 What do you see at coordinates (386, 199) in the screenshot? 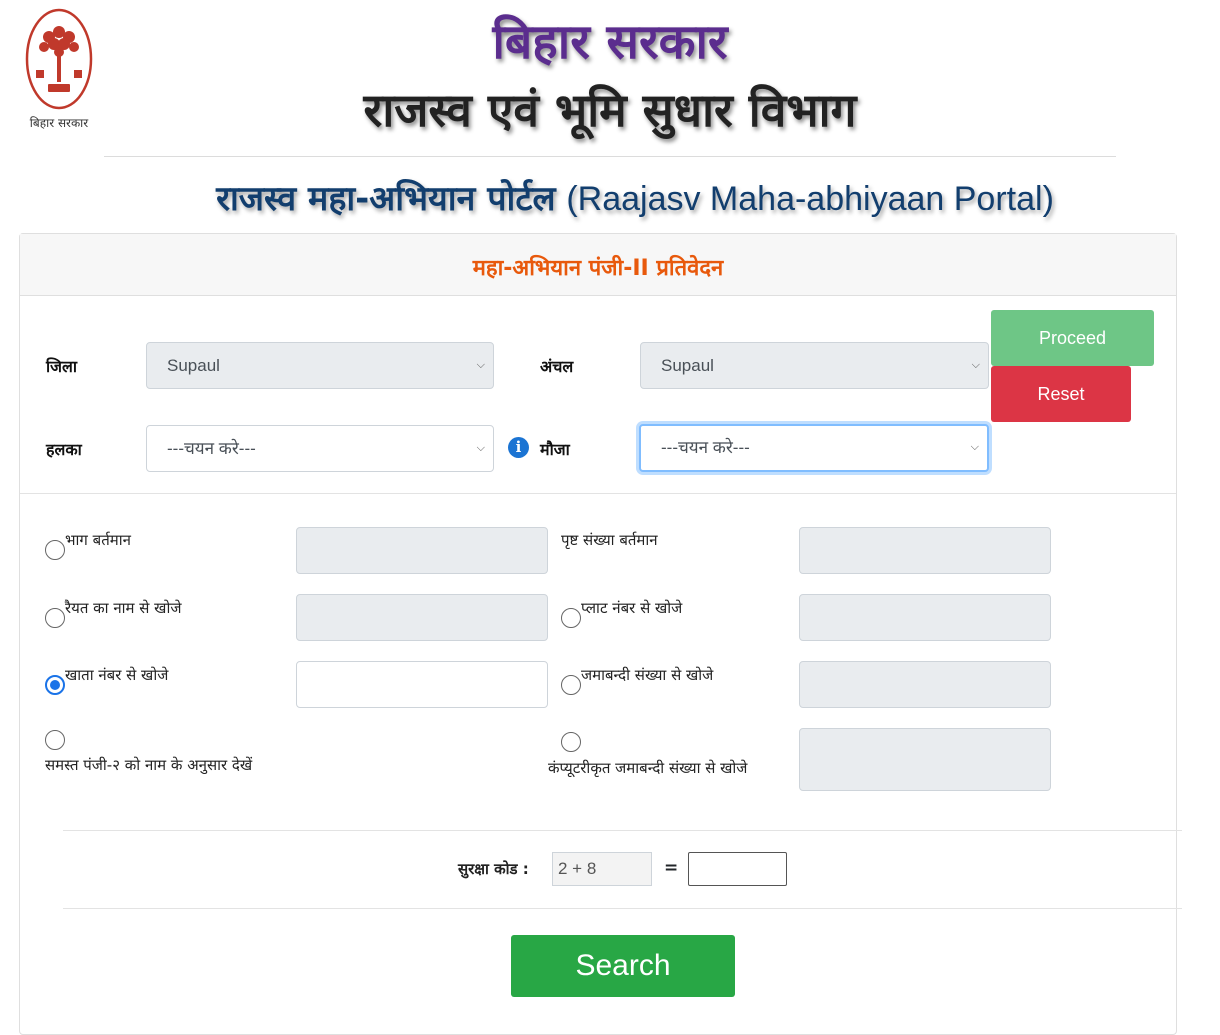
I see `portal-title-hindi: राजस्व महा-अभियान पोर्टल` at bounding box center [386, 199].